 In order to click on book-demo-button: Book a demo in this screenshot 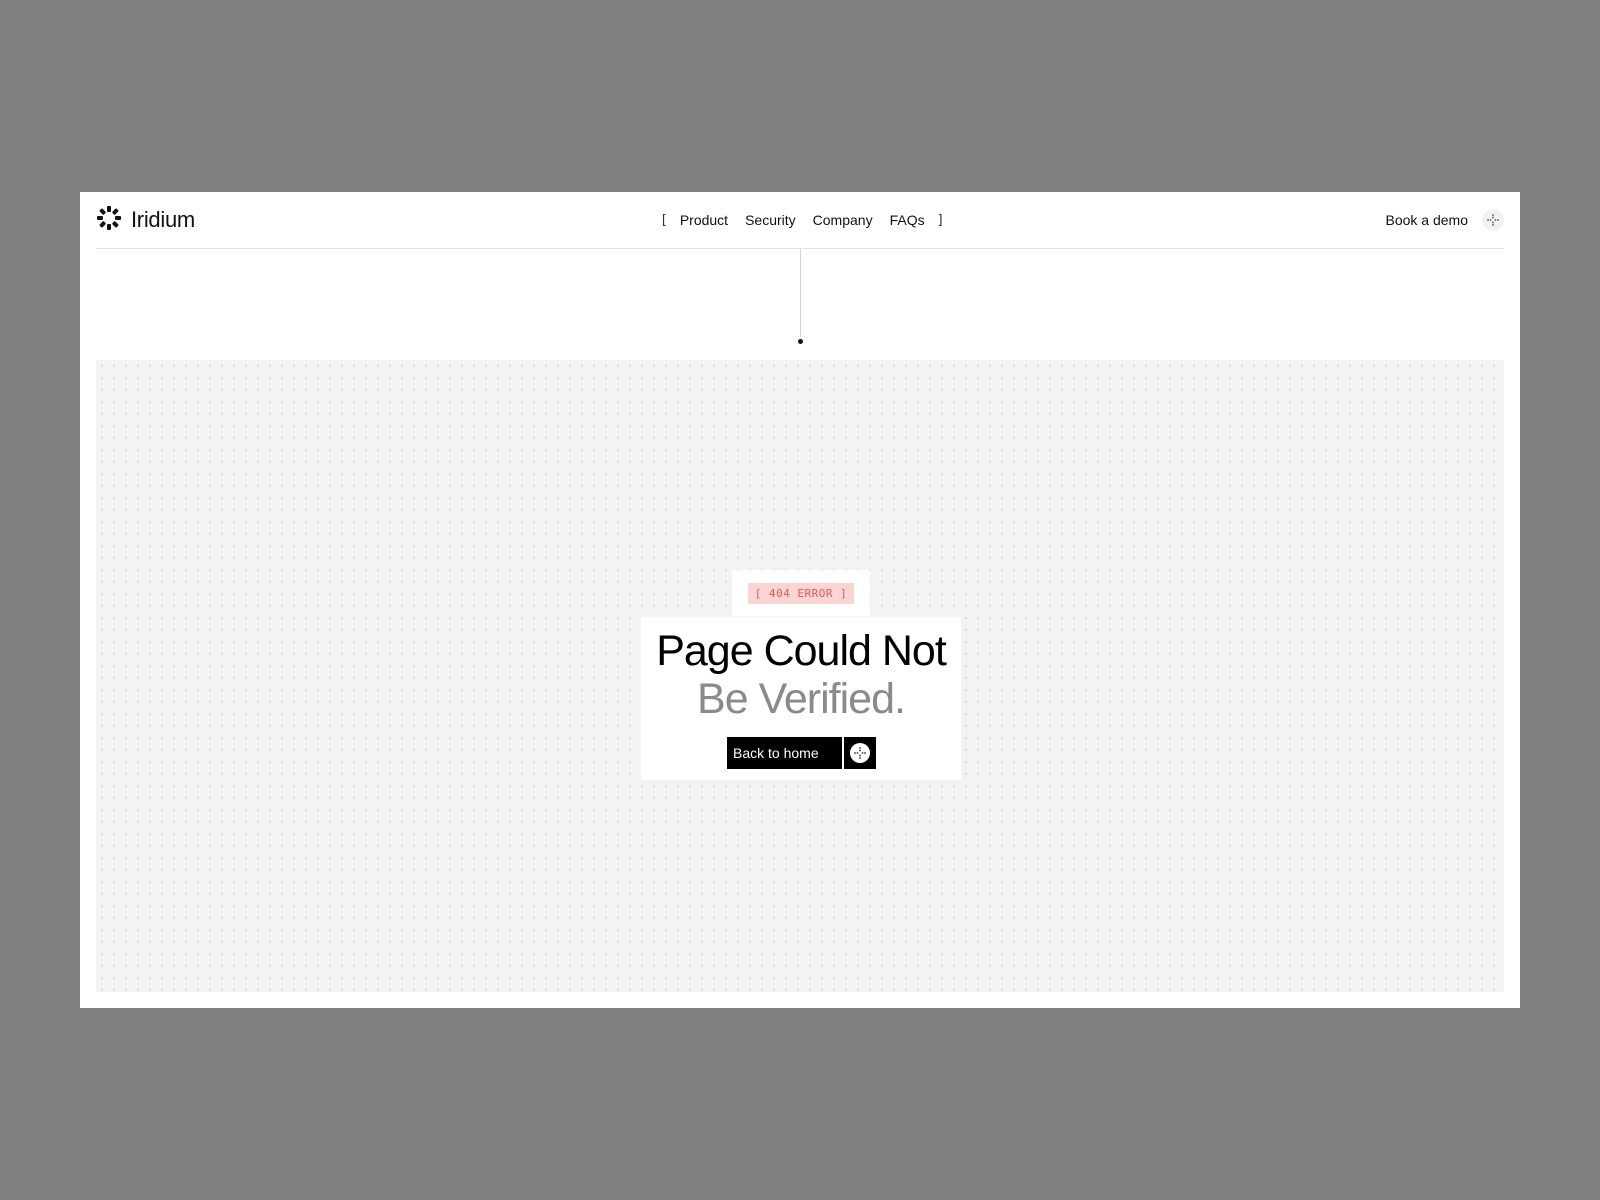, I will do `click(1444, 220)`.